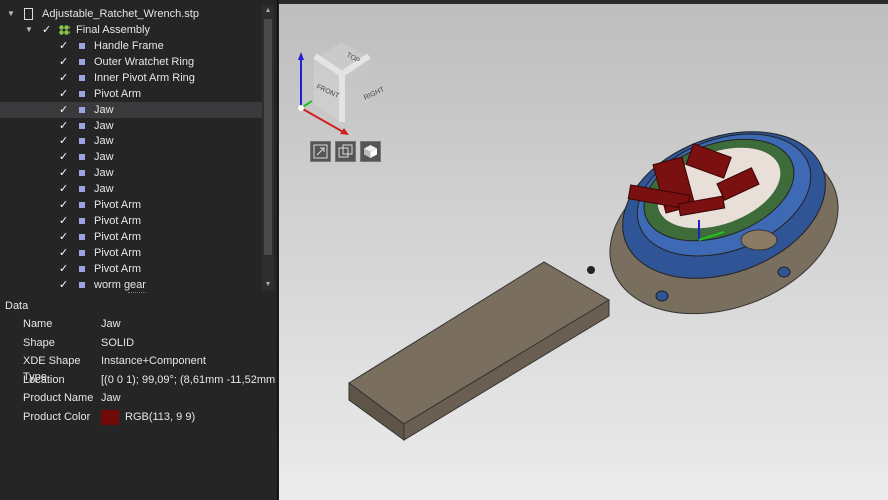  I want to click on property-value: Jaw, so click(111, 324).